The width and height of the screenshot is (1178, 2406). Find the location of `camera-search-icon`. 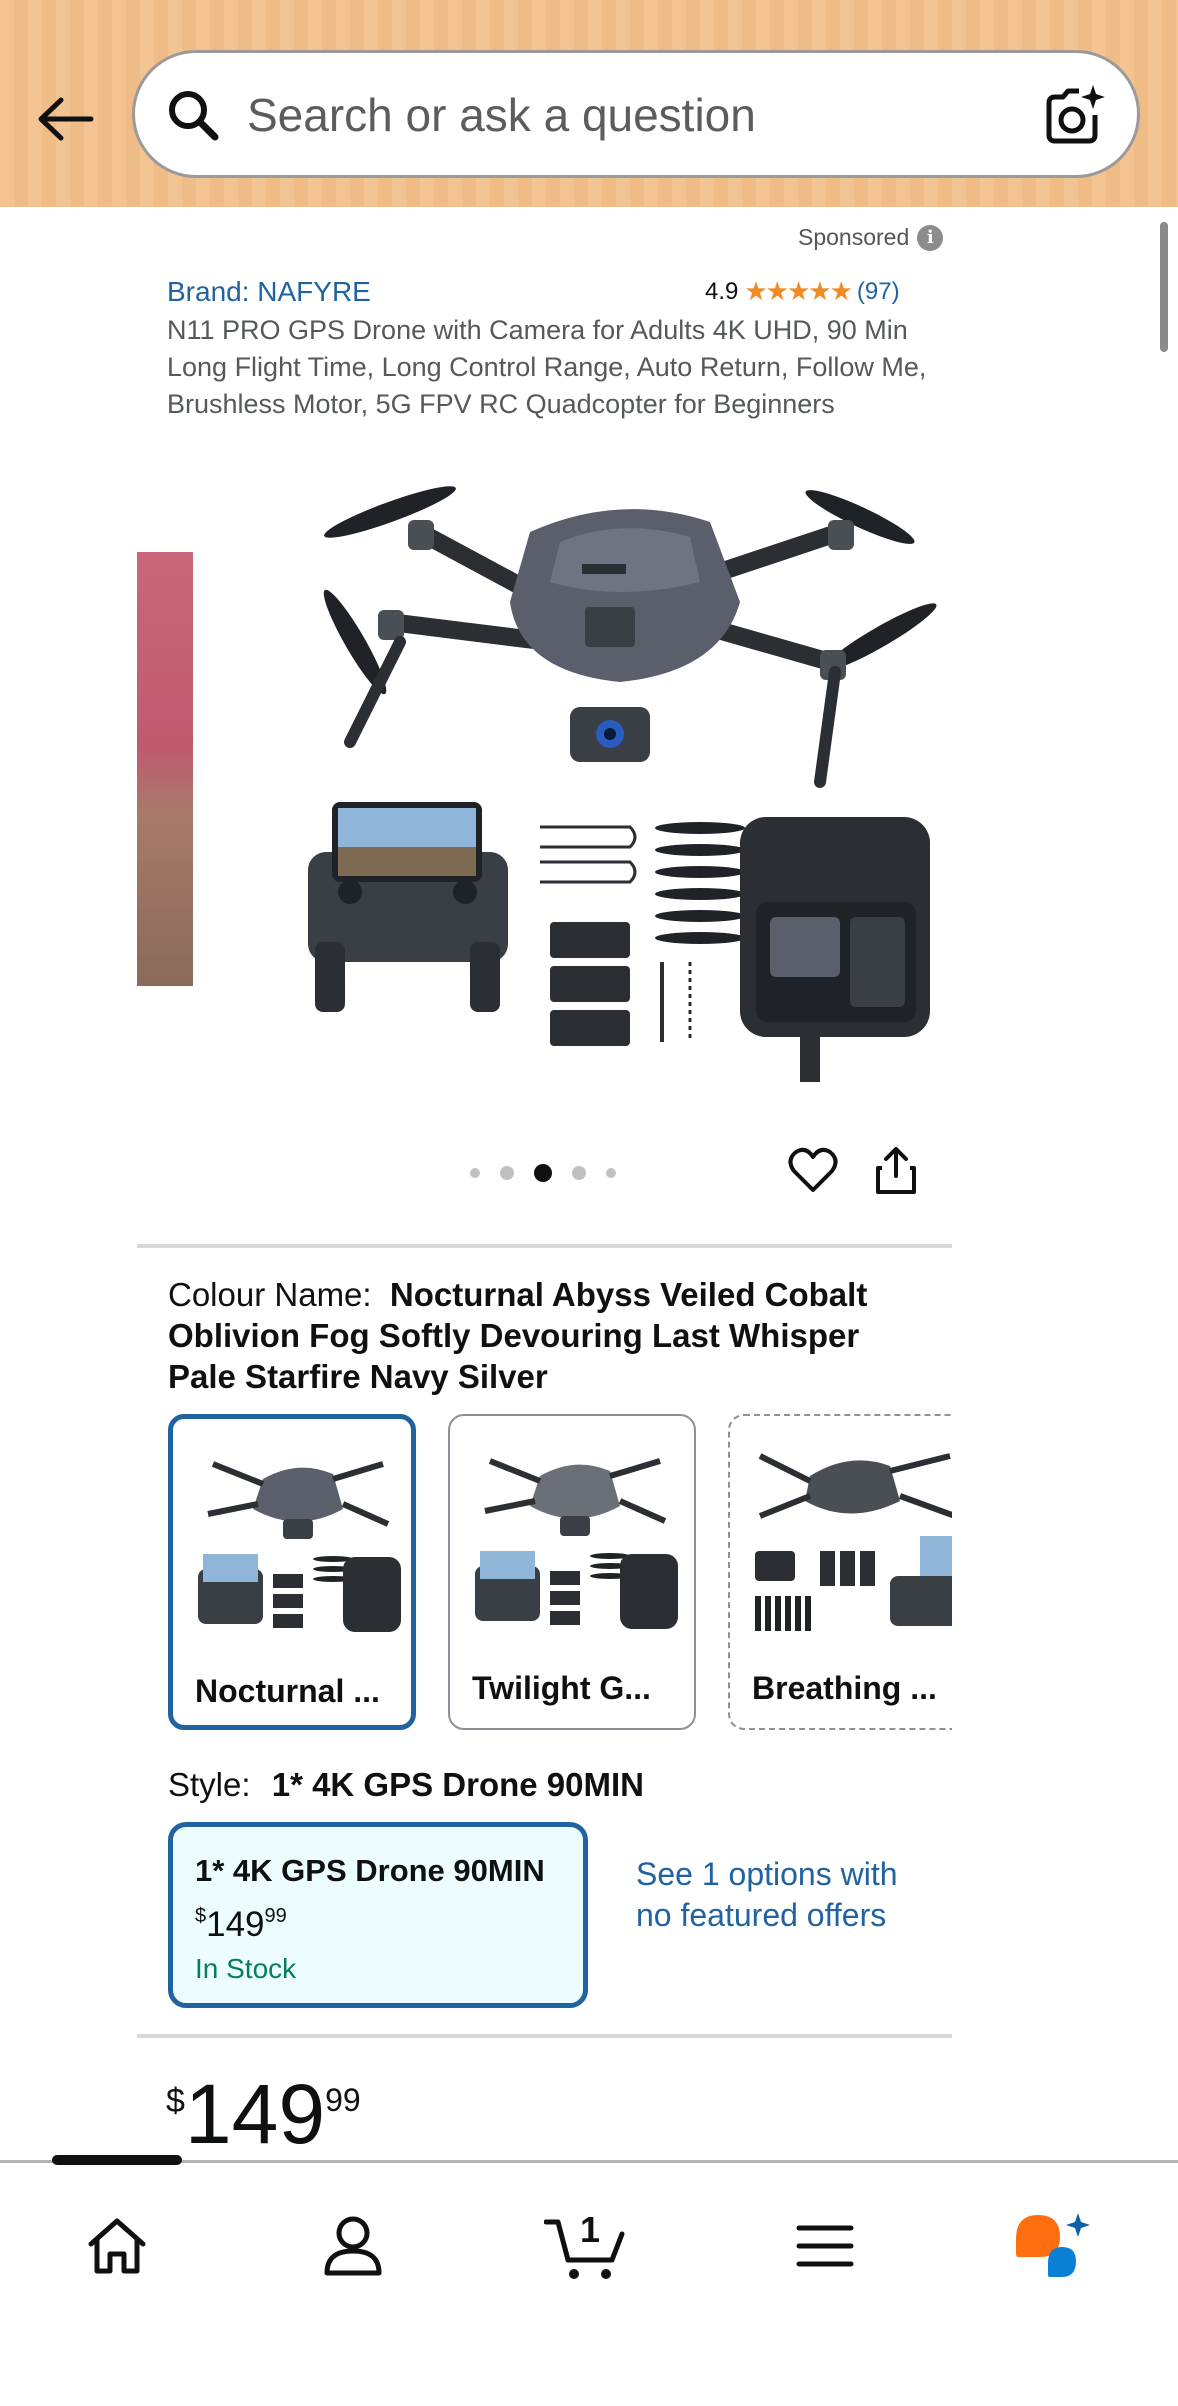

camera-search-icon is located at coordinates (1074, 116).